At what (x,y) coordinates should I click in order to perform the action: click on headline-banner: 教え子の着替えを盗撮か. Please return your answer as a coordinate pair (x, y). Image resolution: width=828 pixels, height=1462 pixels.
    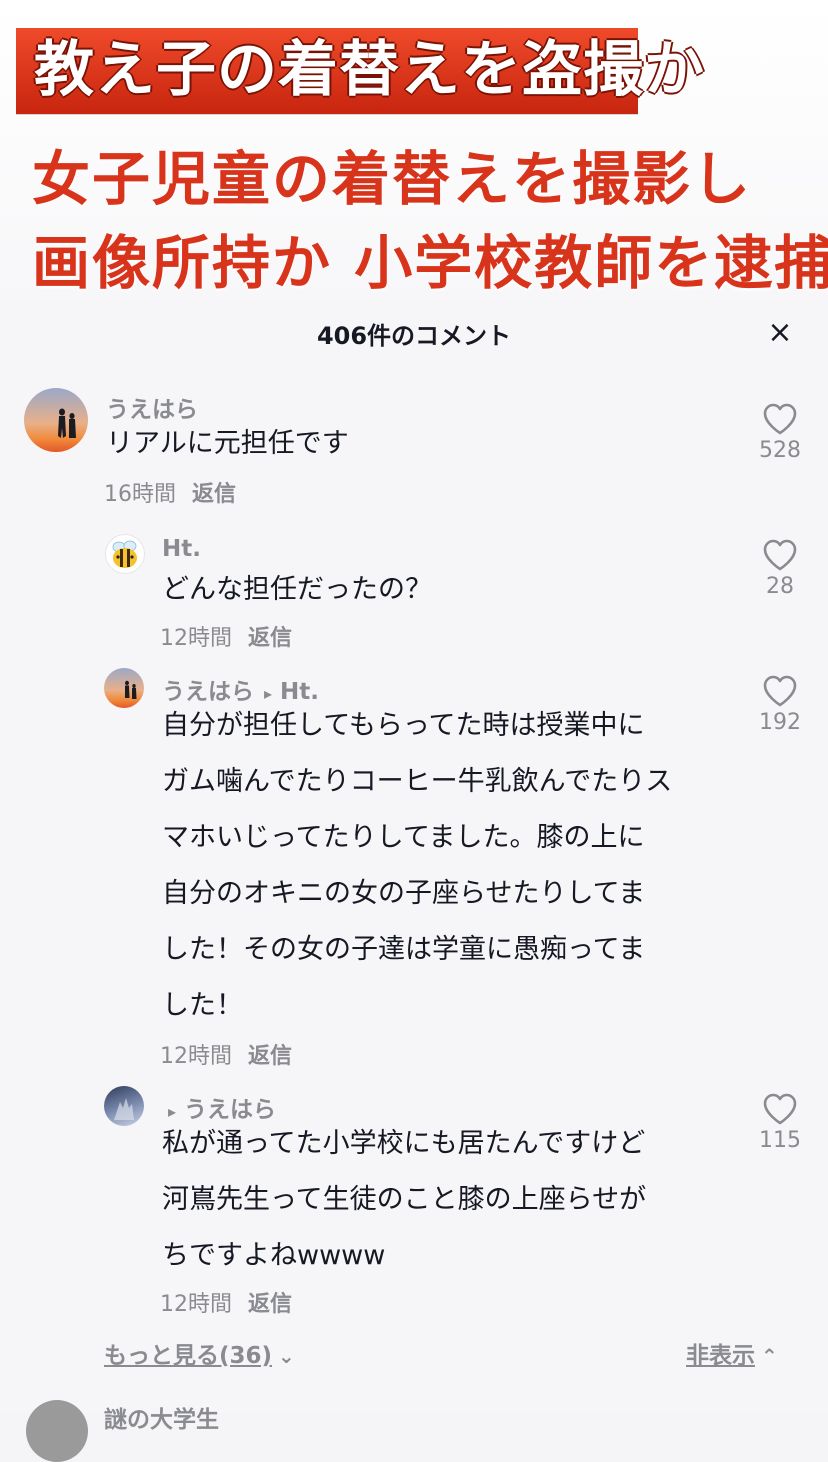
    Looking at the image, I should click on (360, 71).